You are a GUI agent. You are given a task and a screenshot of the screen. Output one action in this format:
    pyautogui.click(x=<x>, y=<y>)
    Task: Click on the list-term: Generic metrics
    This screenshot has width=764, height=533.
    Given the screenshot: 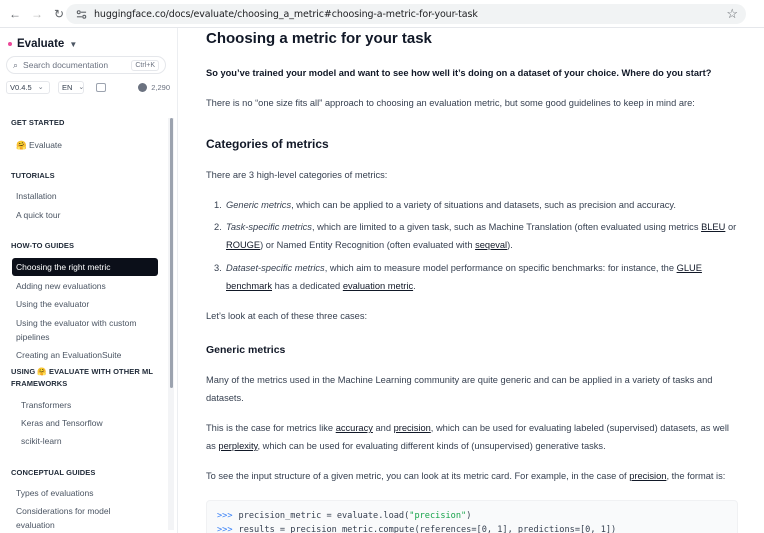 What is the action you would take?
    pyautogui.click(x=259, y=205)
    